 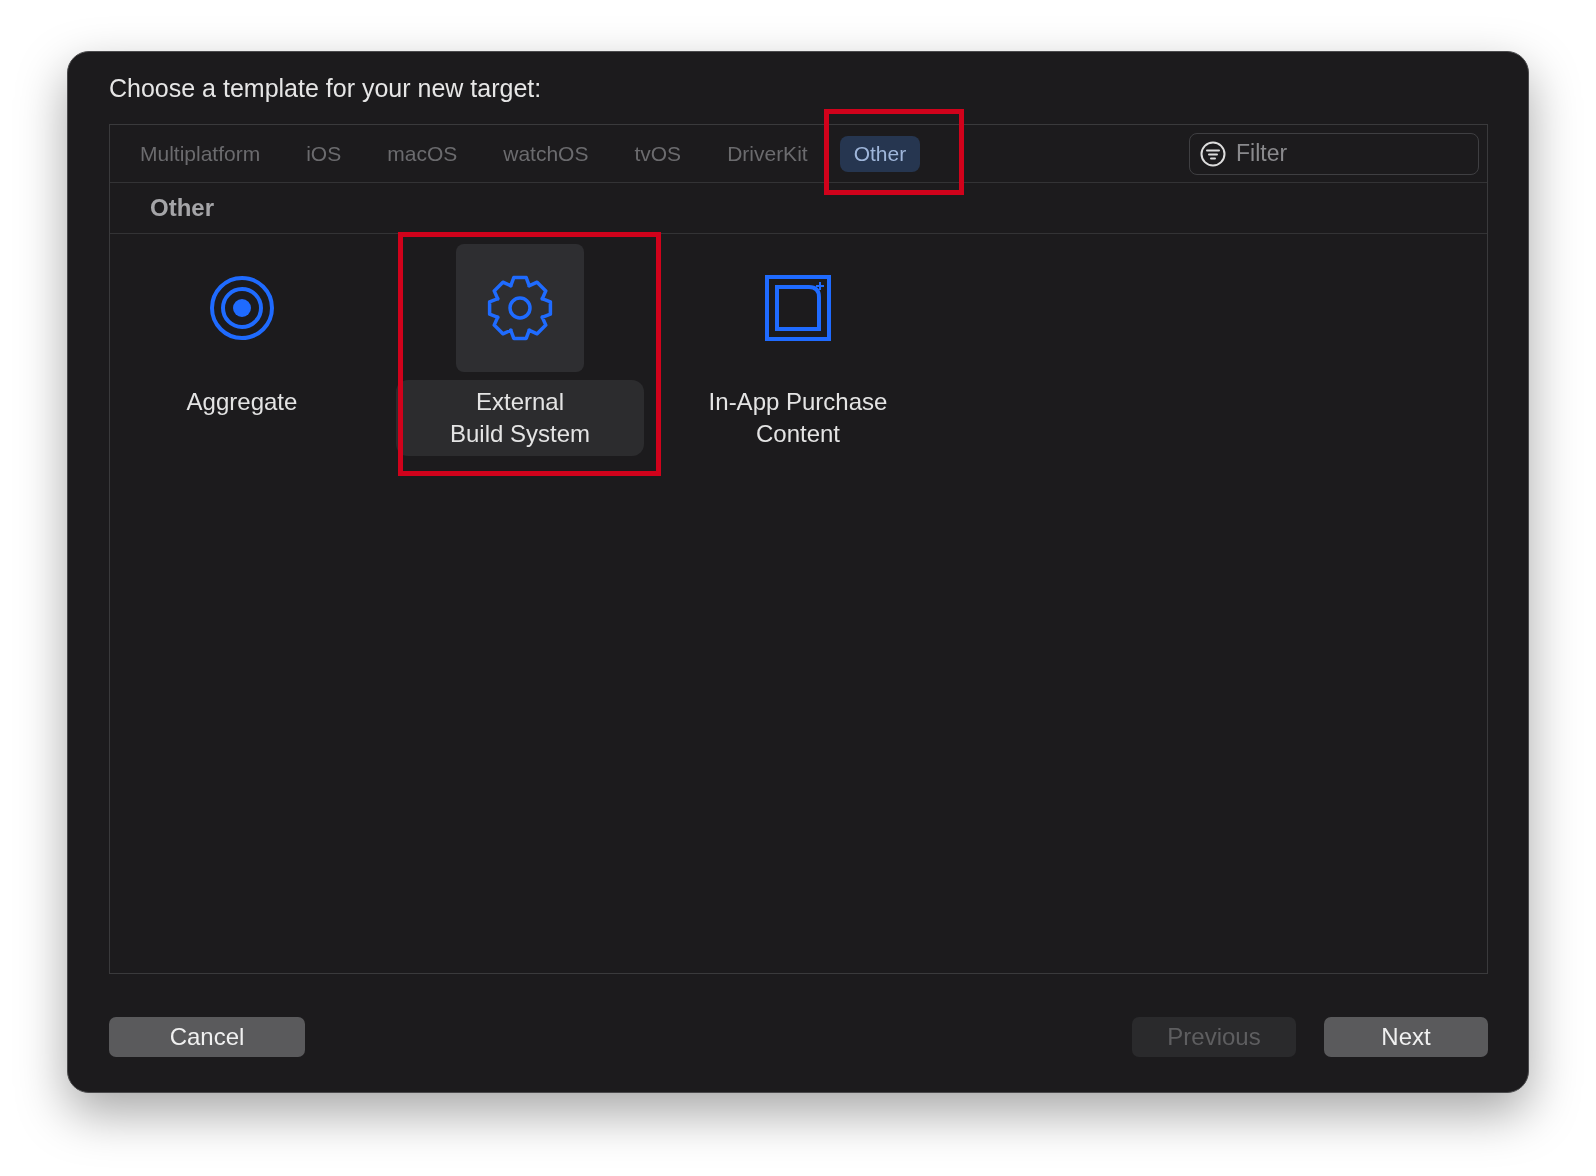 I want to click on template-label: External Build System, so click(x=520, y=418).